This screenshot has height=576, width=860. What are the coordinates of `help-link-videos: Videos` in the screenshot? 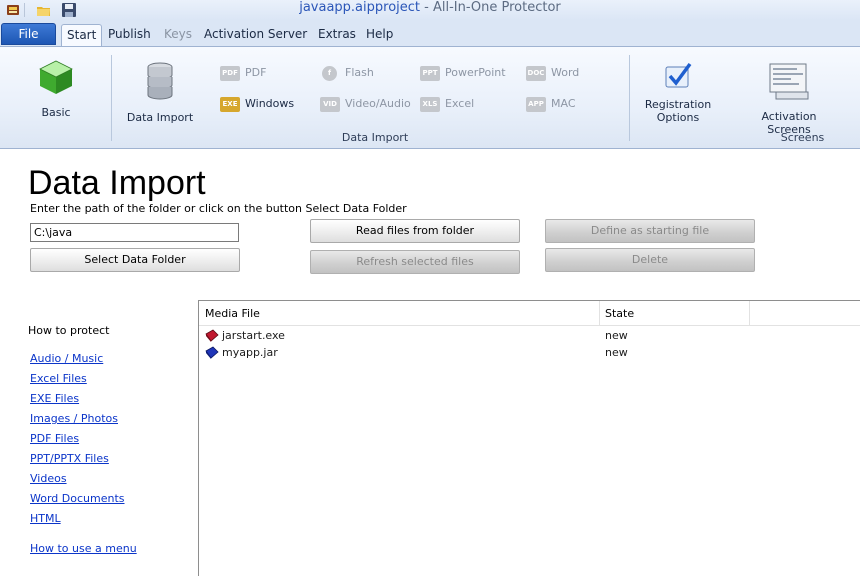 It's located at (48, 478).